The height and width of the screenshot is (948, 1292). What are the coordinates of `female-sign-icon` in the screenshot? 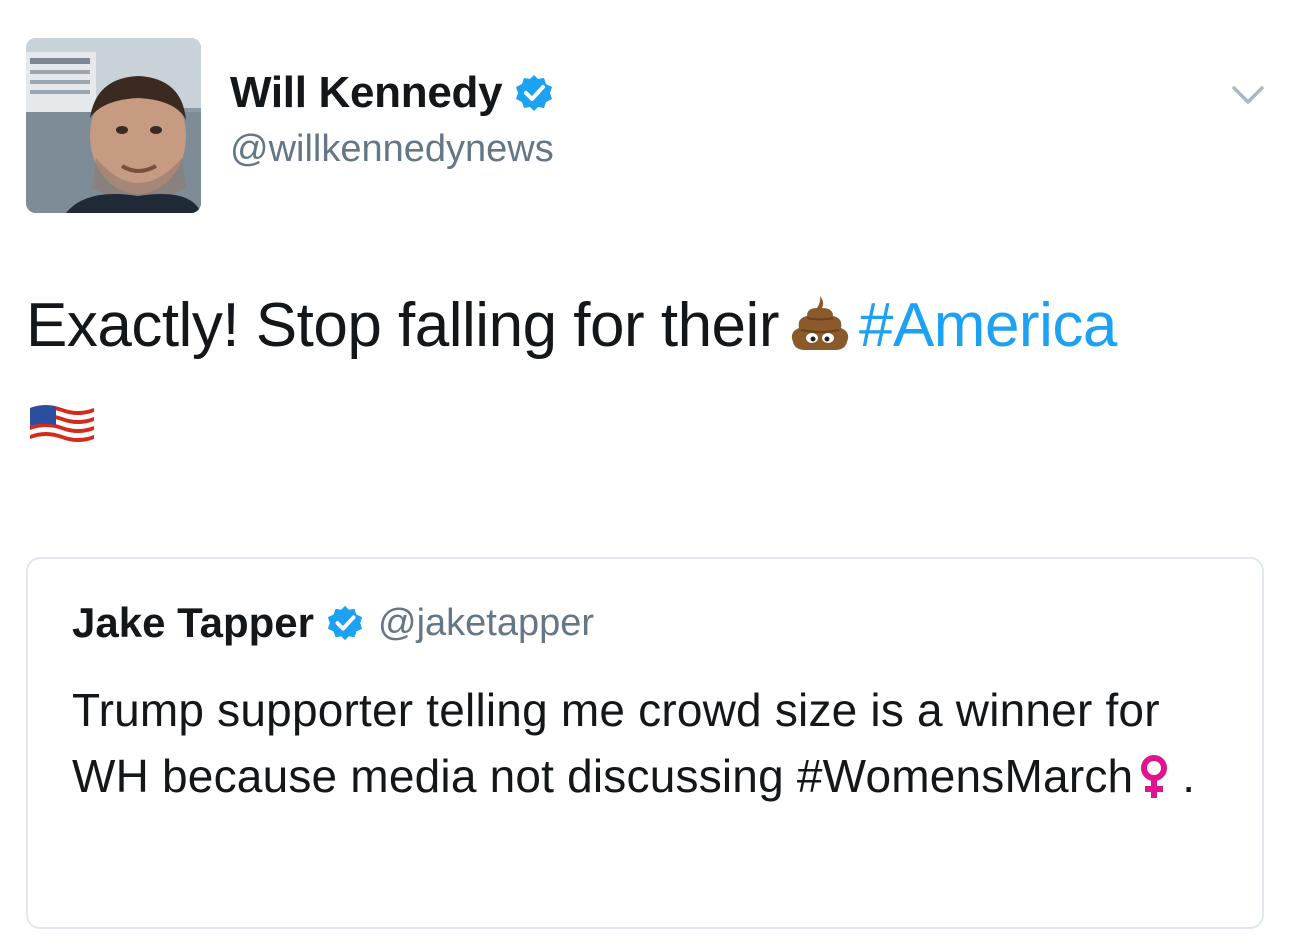 It's located at (1154, 784).